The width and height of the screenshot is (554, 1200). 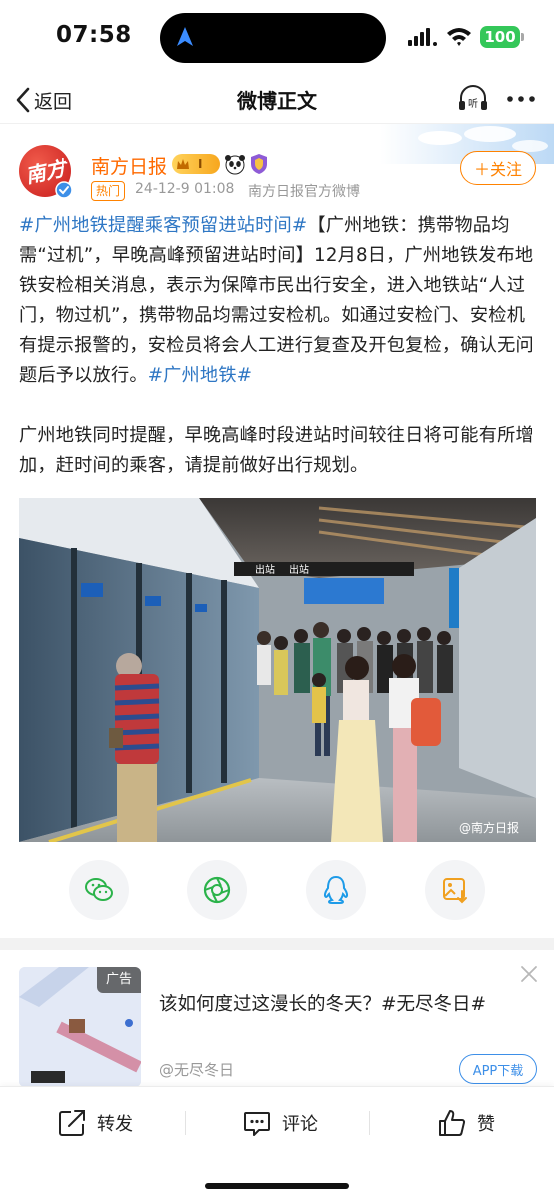 I want to click on share-wechat-button, so click(x=99, y=890).